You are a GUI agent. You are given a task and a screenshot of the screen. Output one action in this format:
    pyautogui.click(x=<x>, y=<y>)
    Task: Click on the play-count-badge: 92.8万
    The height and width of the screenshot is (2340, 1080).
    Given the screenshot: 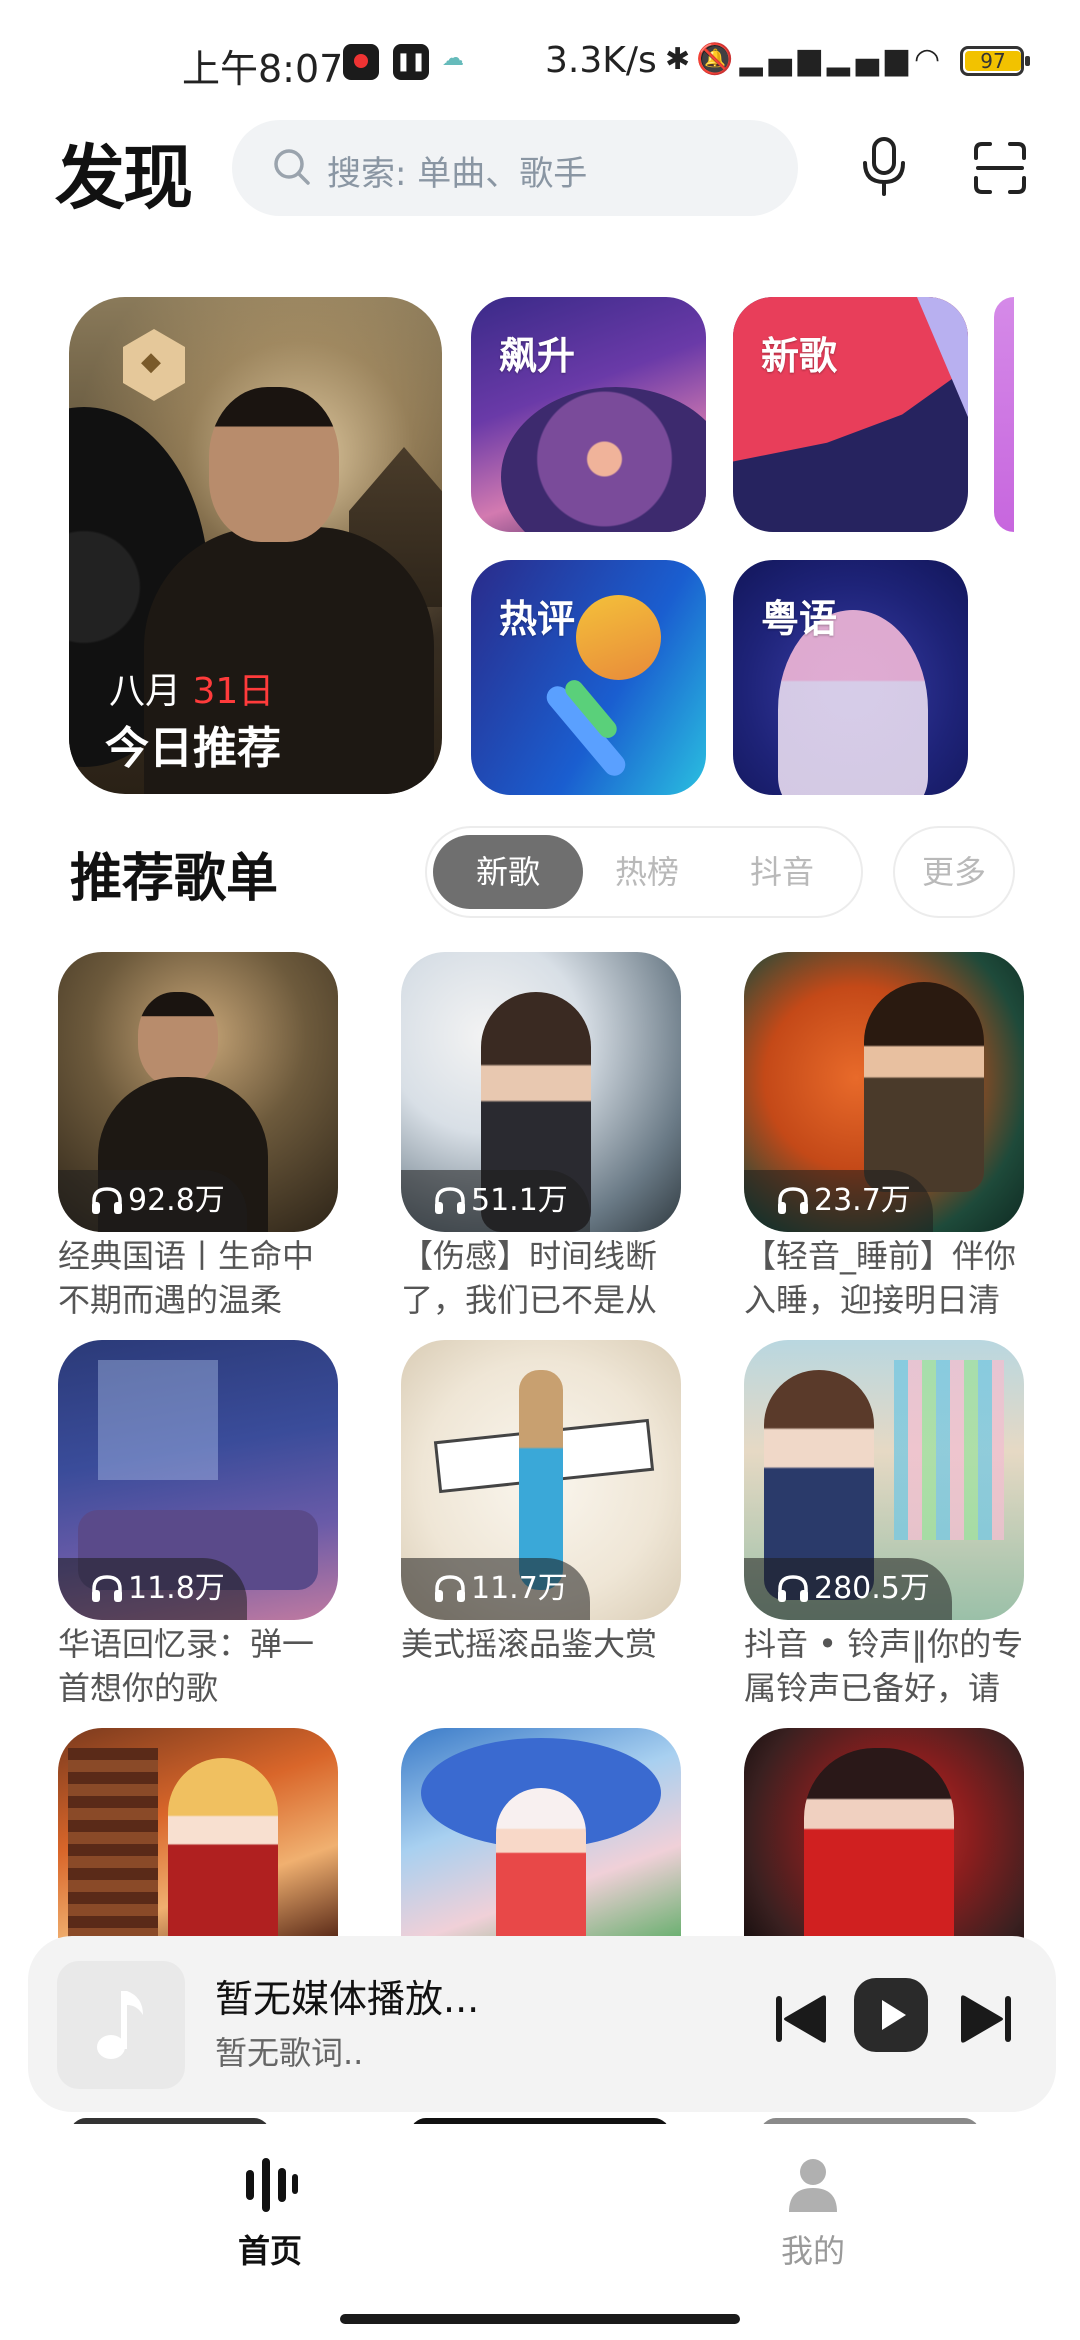 What is the action you would take?
    pyautogui.click(x=152, y=1201)
    